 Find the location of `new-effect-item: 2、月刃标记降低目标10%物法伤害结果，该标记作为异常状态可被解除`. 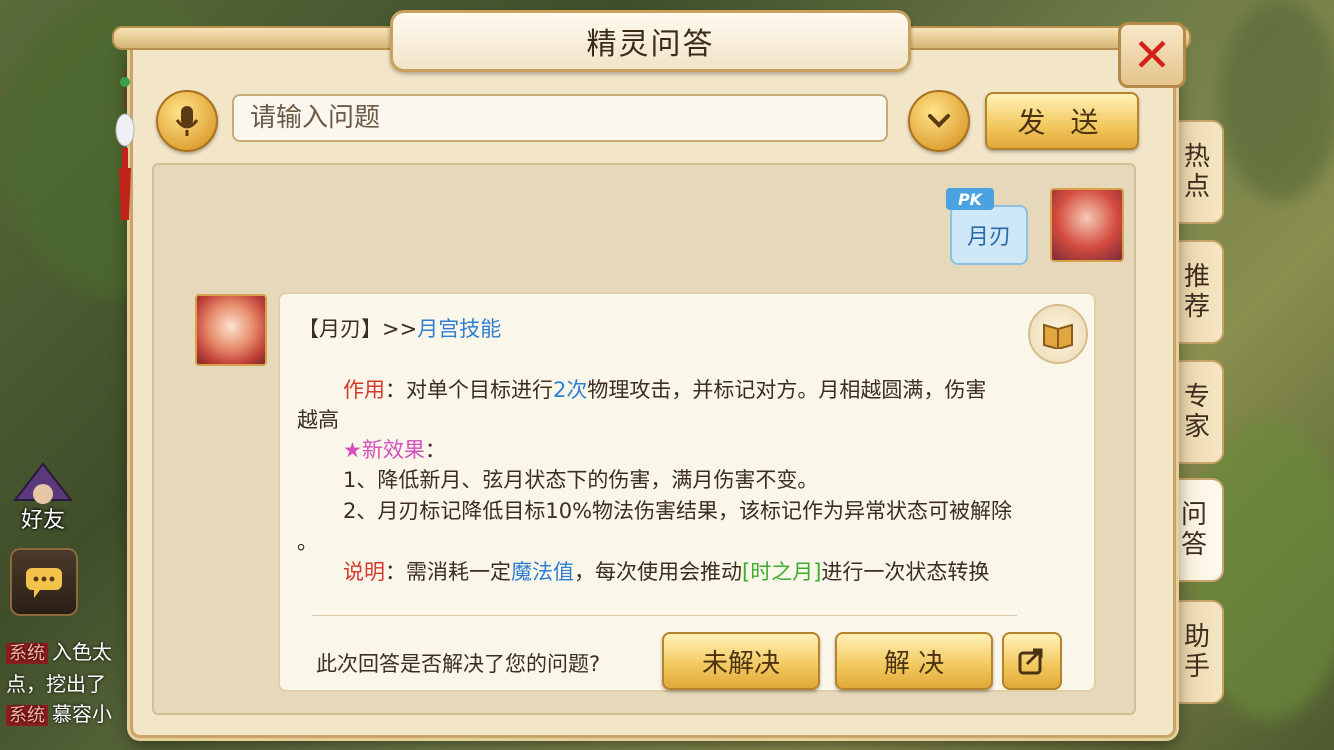

new-effect-item: 2、月刃标记降低目标10%物法伤害结果，该标记作为异常状态可被解除 is located at coordinates (678, 511).